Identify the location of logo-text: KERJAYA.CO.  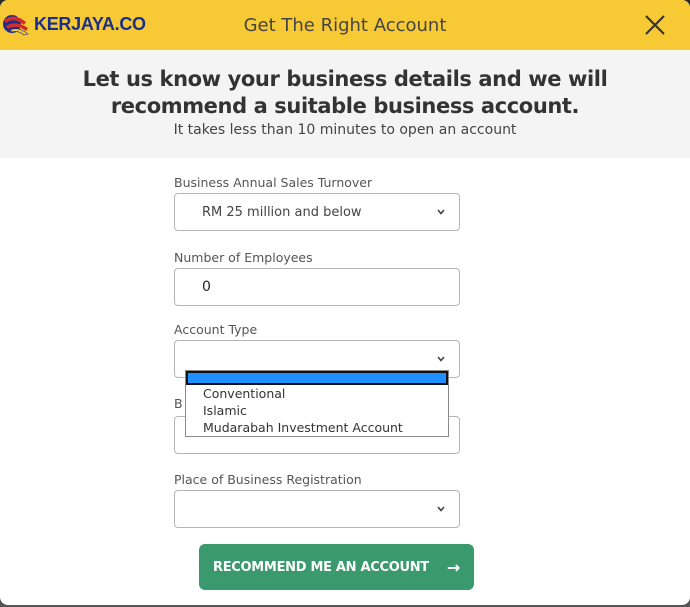
(90, 23).